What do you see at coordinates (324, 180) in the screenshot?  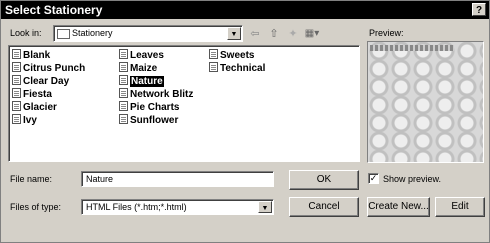 I see `ok-button: OK` at bounding box center [324, 180].